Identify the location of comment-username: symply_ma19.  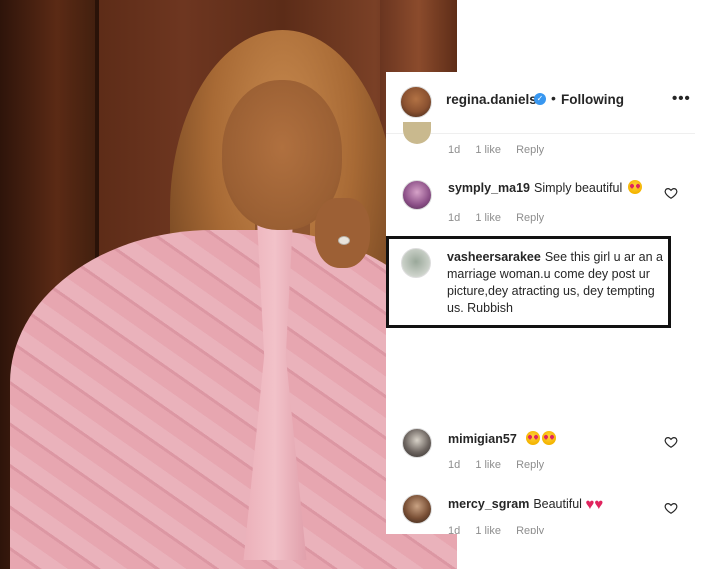
(489, 188).